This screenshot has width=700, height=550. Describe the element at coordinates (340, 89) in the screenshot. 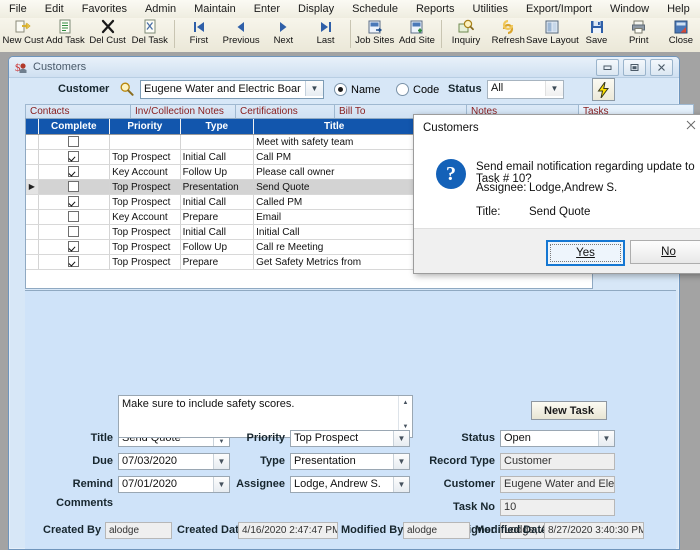

I see `radio-name-indicator` at that location.